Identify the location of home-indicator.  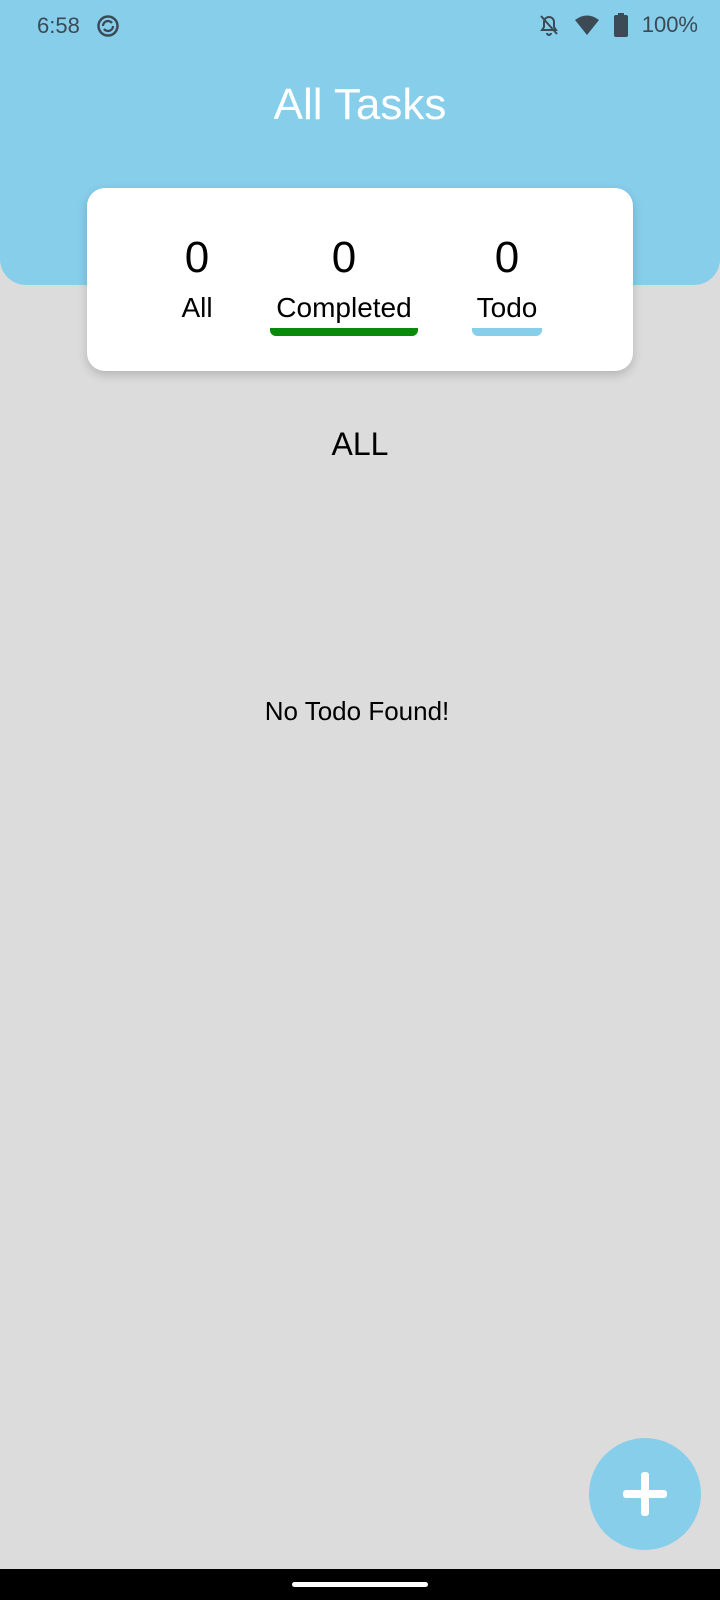
(360, 1584).